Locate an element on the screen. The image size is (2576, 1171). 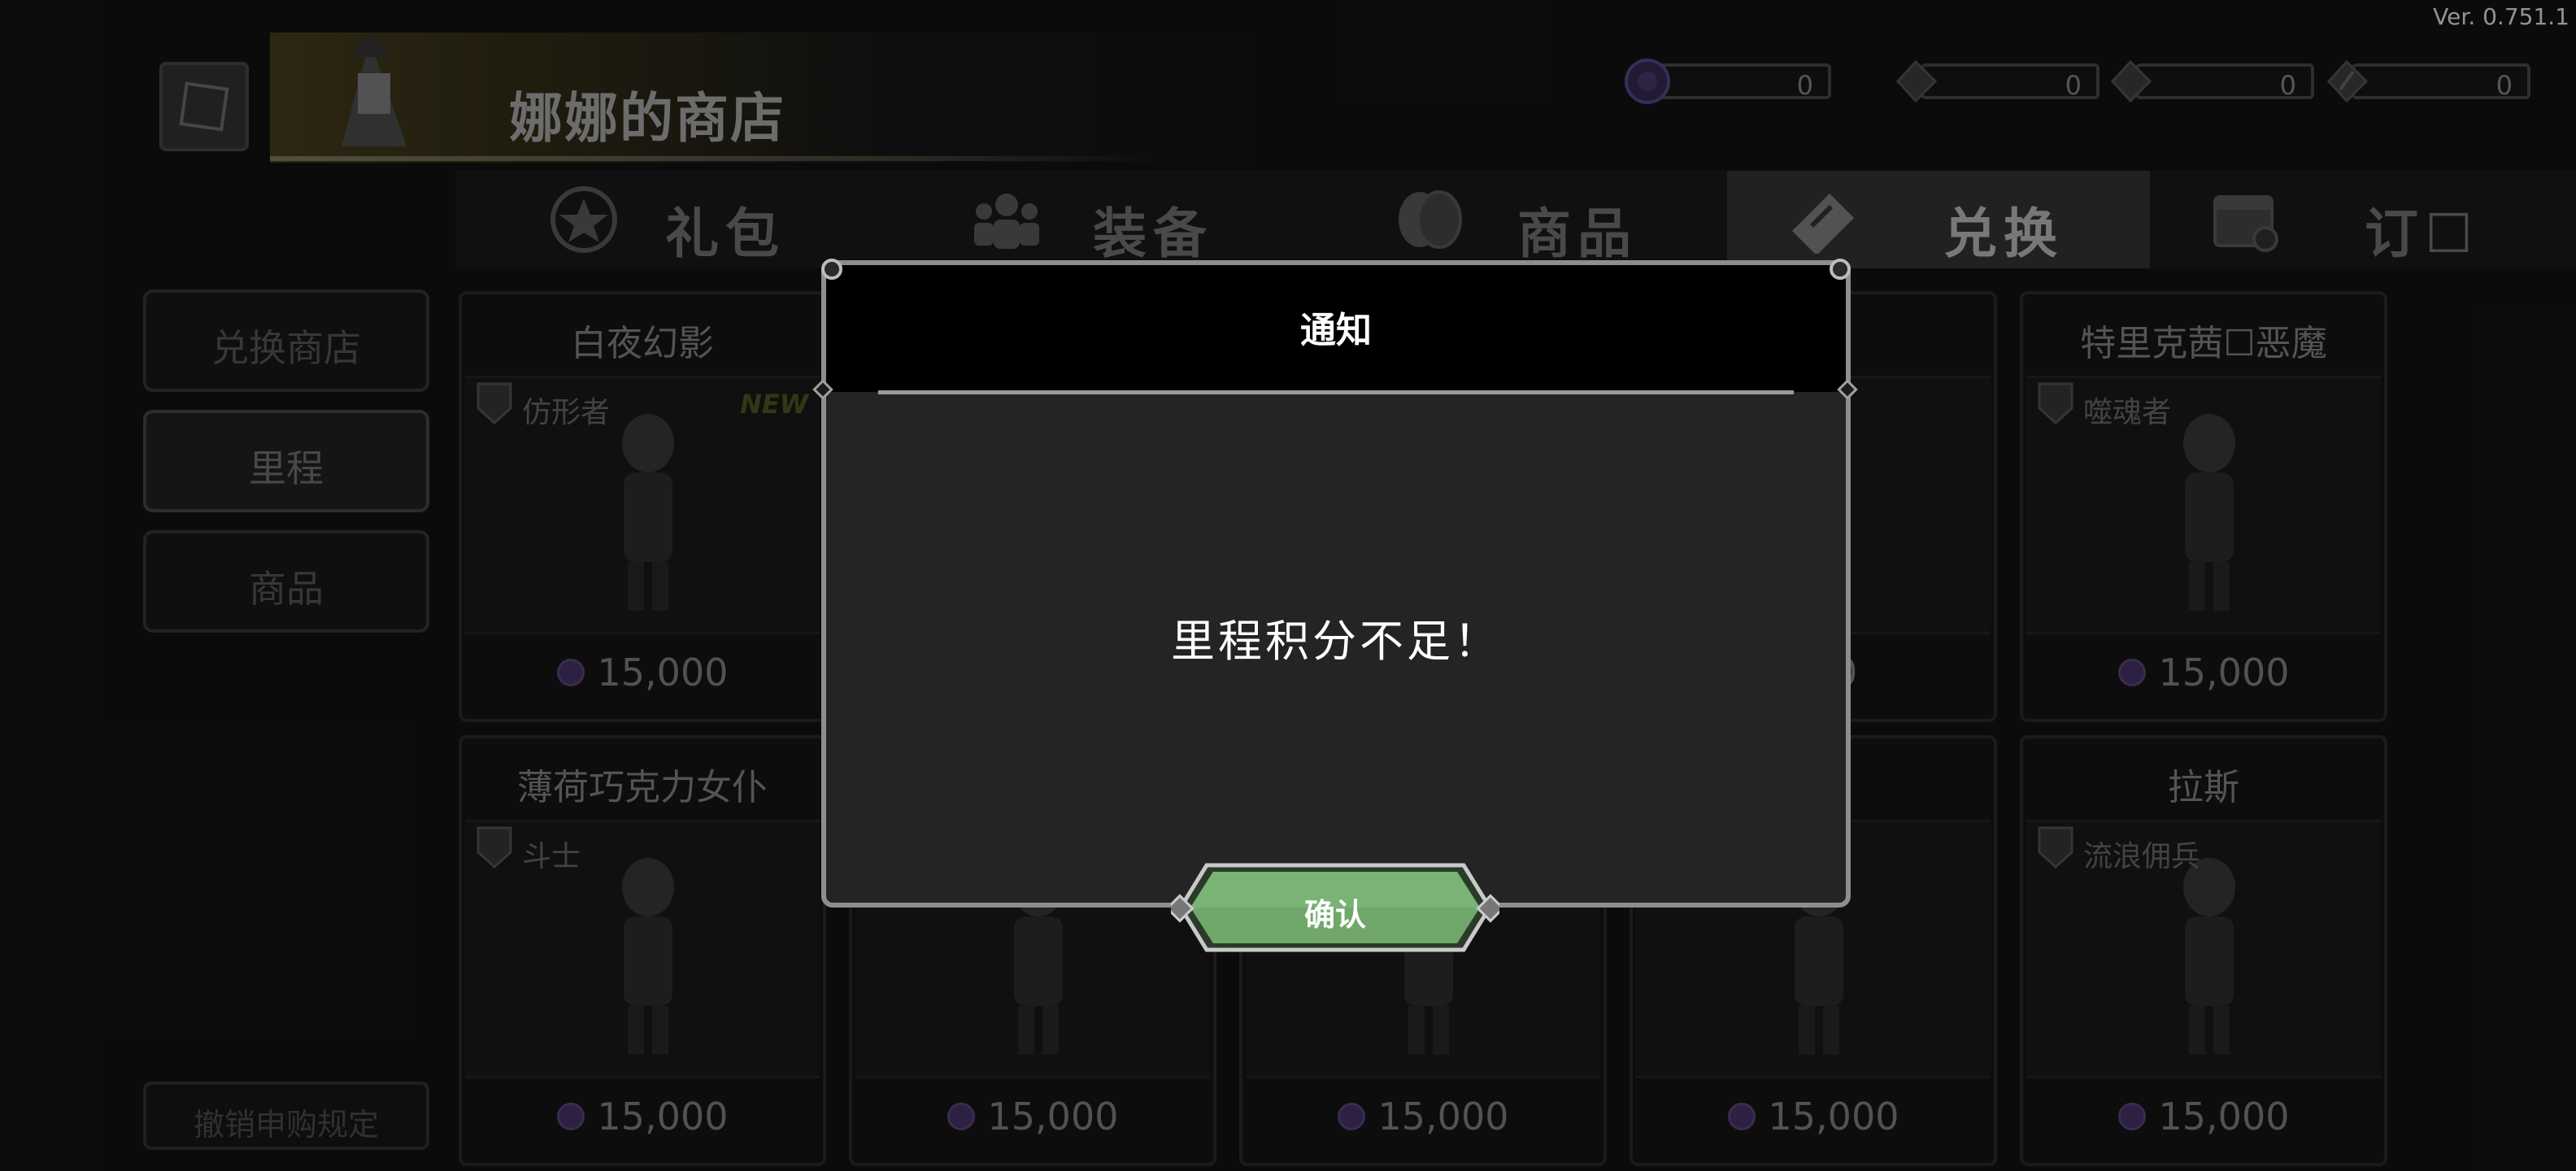
dialog-header: 通知 is located at coordinates (1336, 329).